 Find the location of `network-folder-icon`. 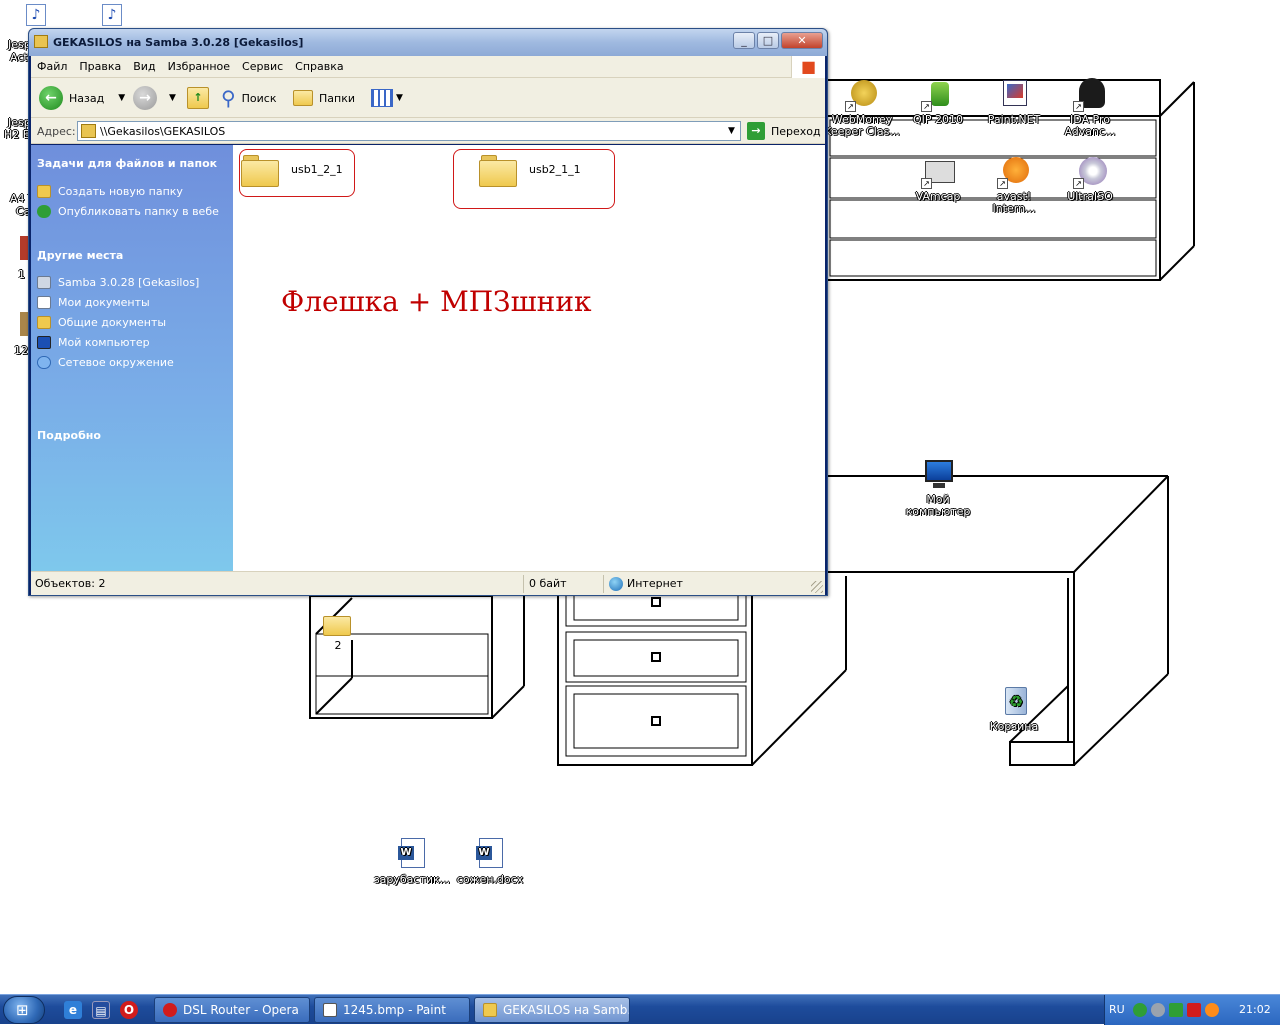

network-folder-icon is located at coordinates (88, 131).